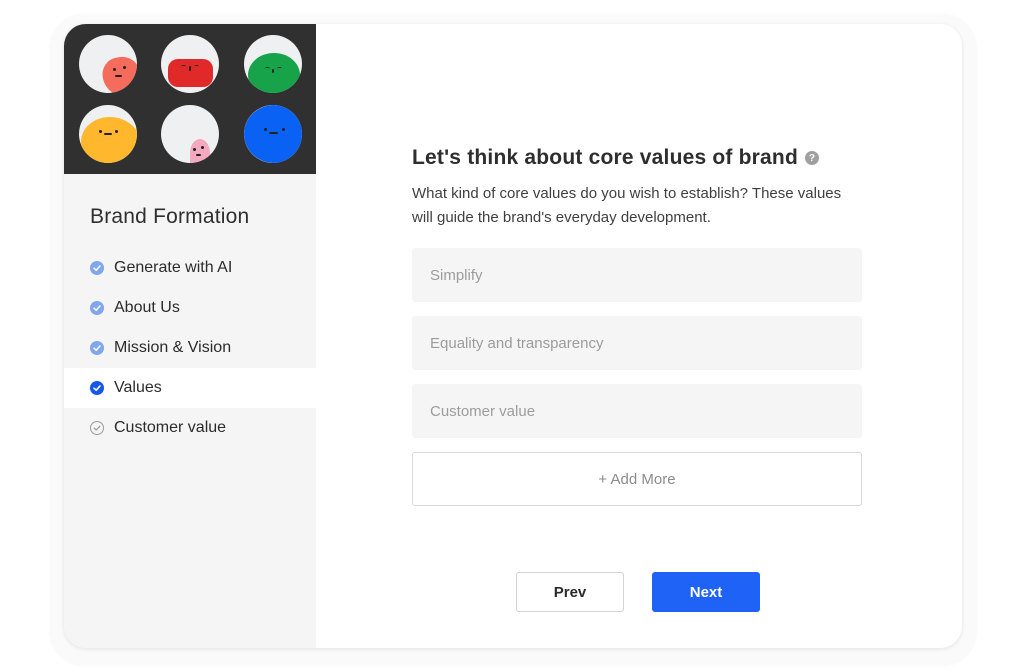 This screenshot has height=672, width=1024. I want to click on step-values: Values, so click(190, 388).